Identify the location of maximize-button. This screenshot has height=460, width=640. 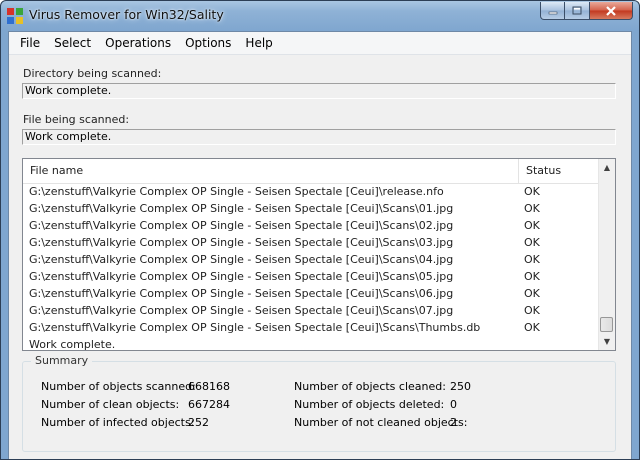
(577, 11).